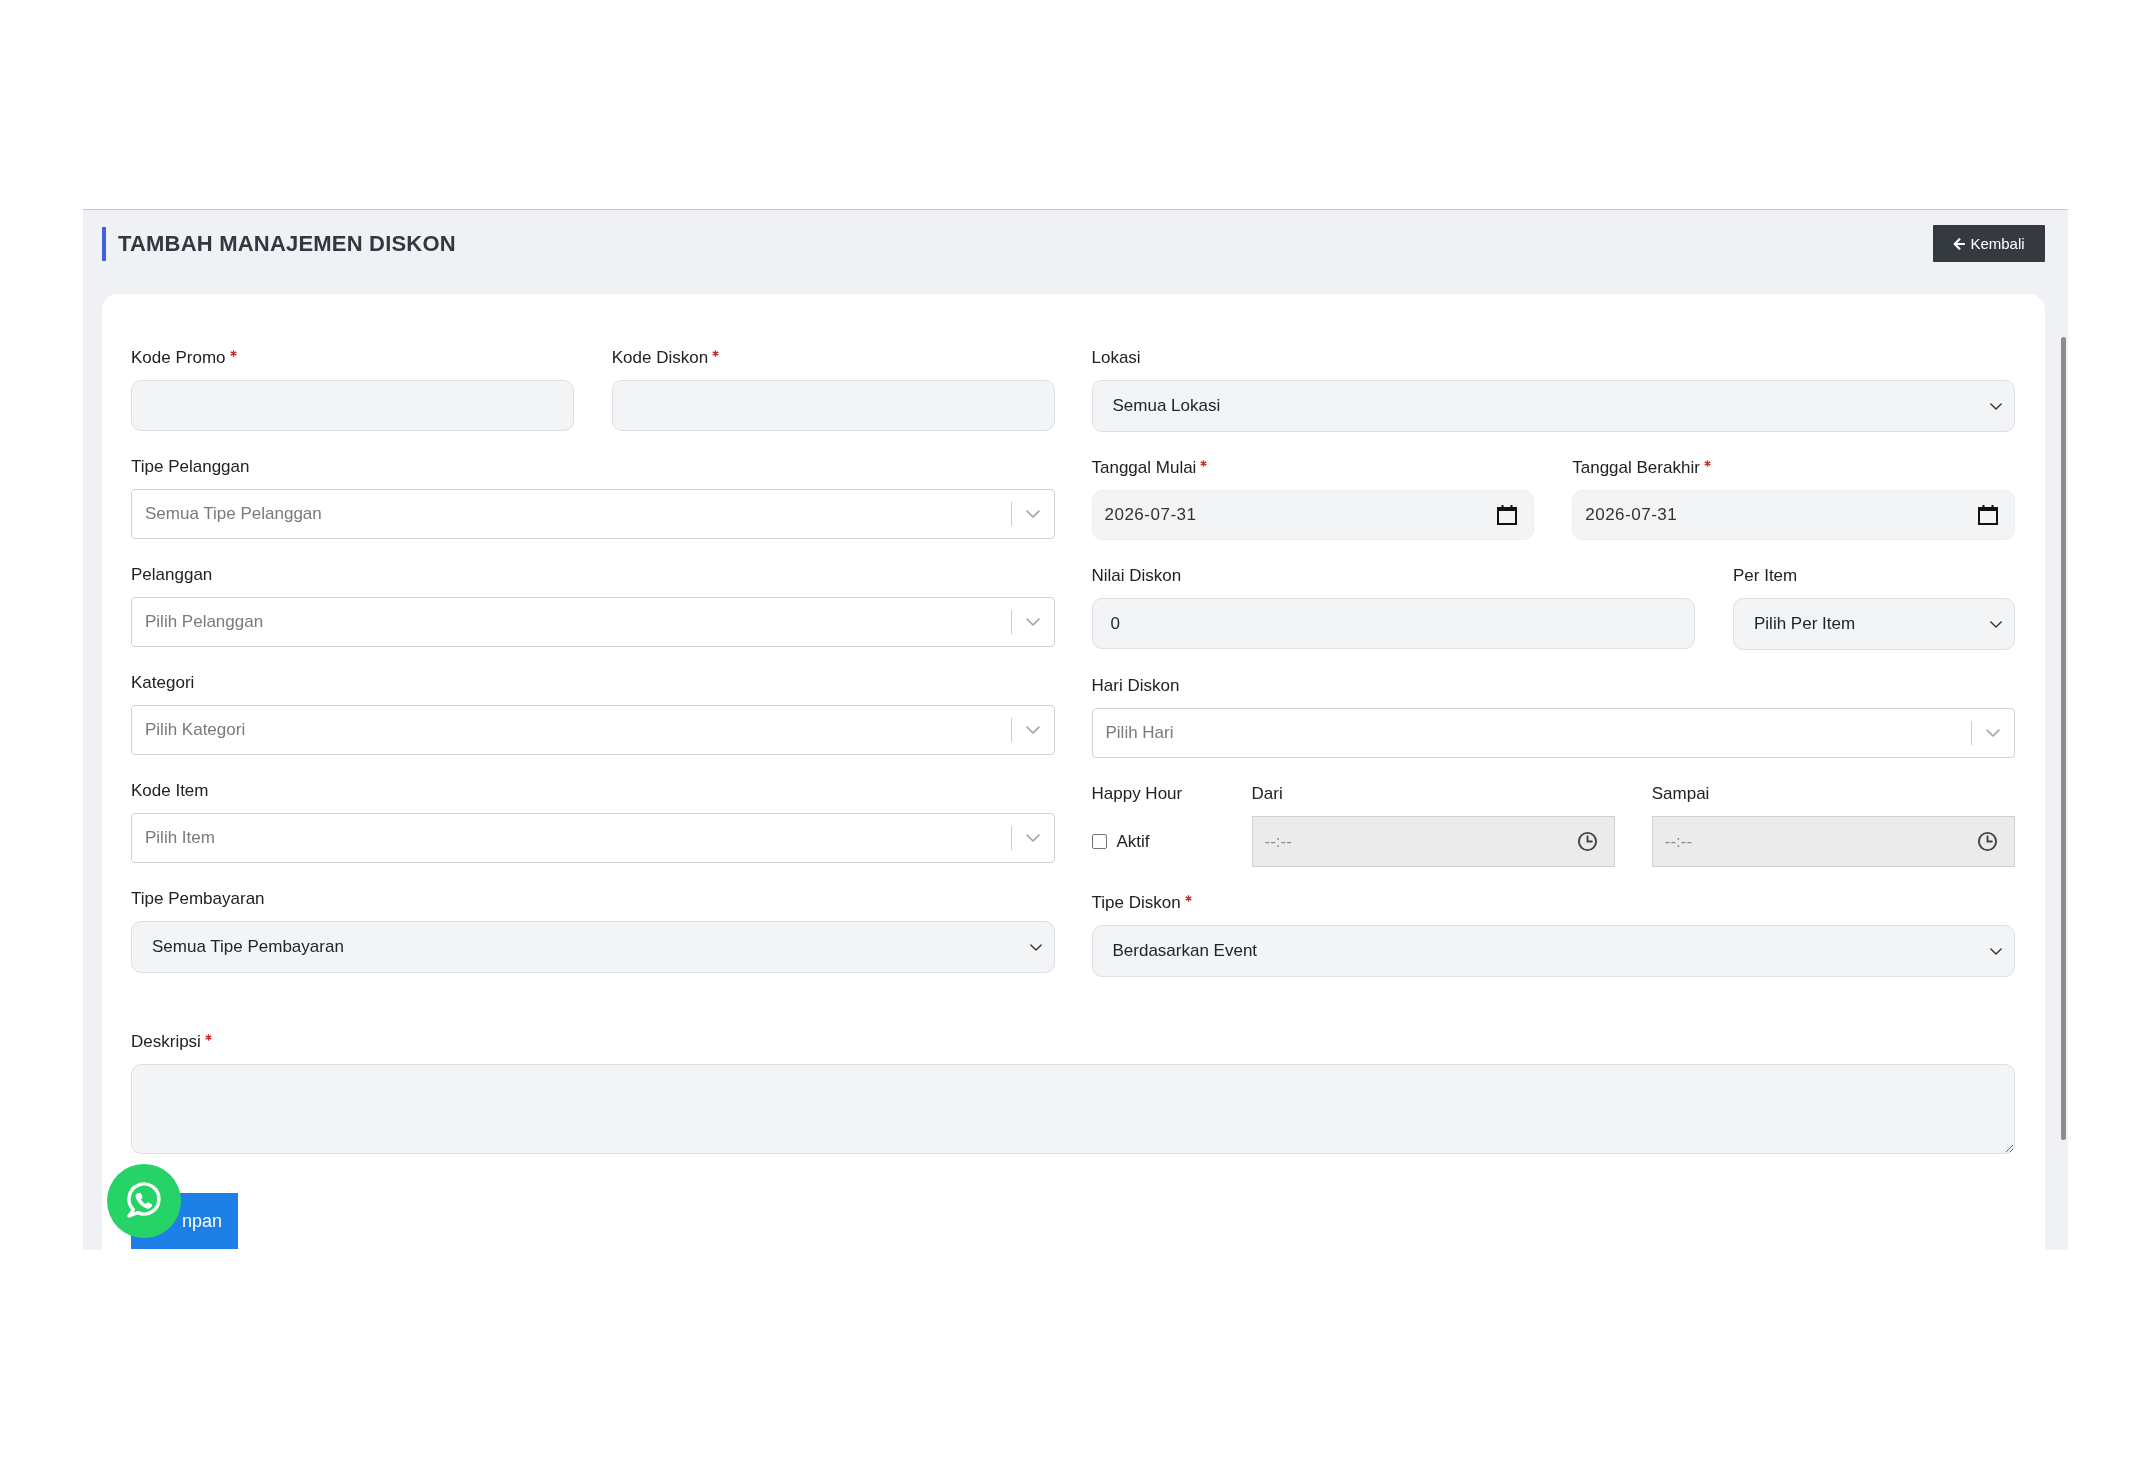 The width and height of the screenshot is (2152, 1460). I want to click on field-label: Kode Diskon, so click(660, 358).